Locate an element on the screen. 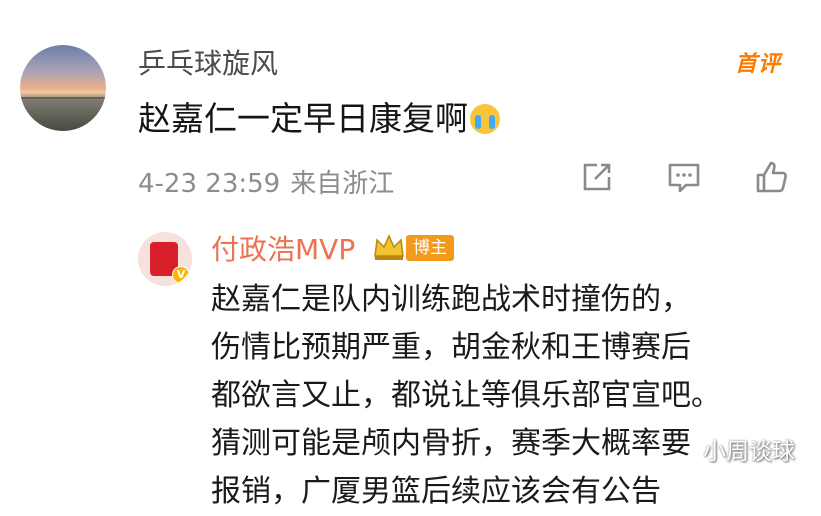  watermark: 小周谈球 is located at coordinates (749, 452).